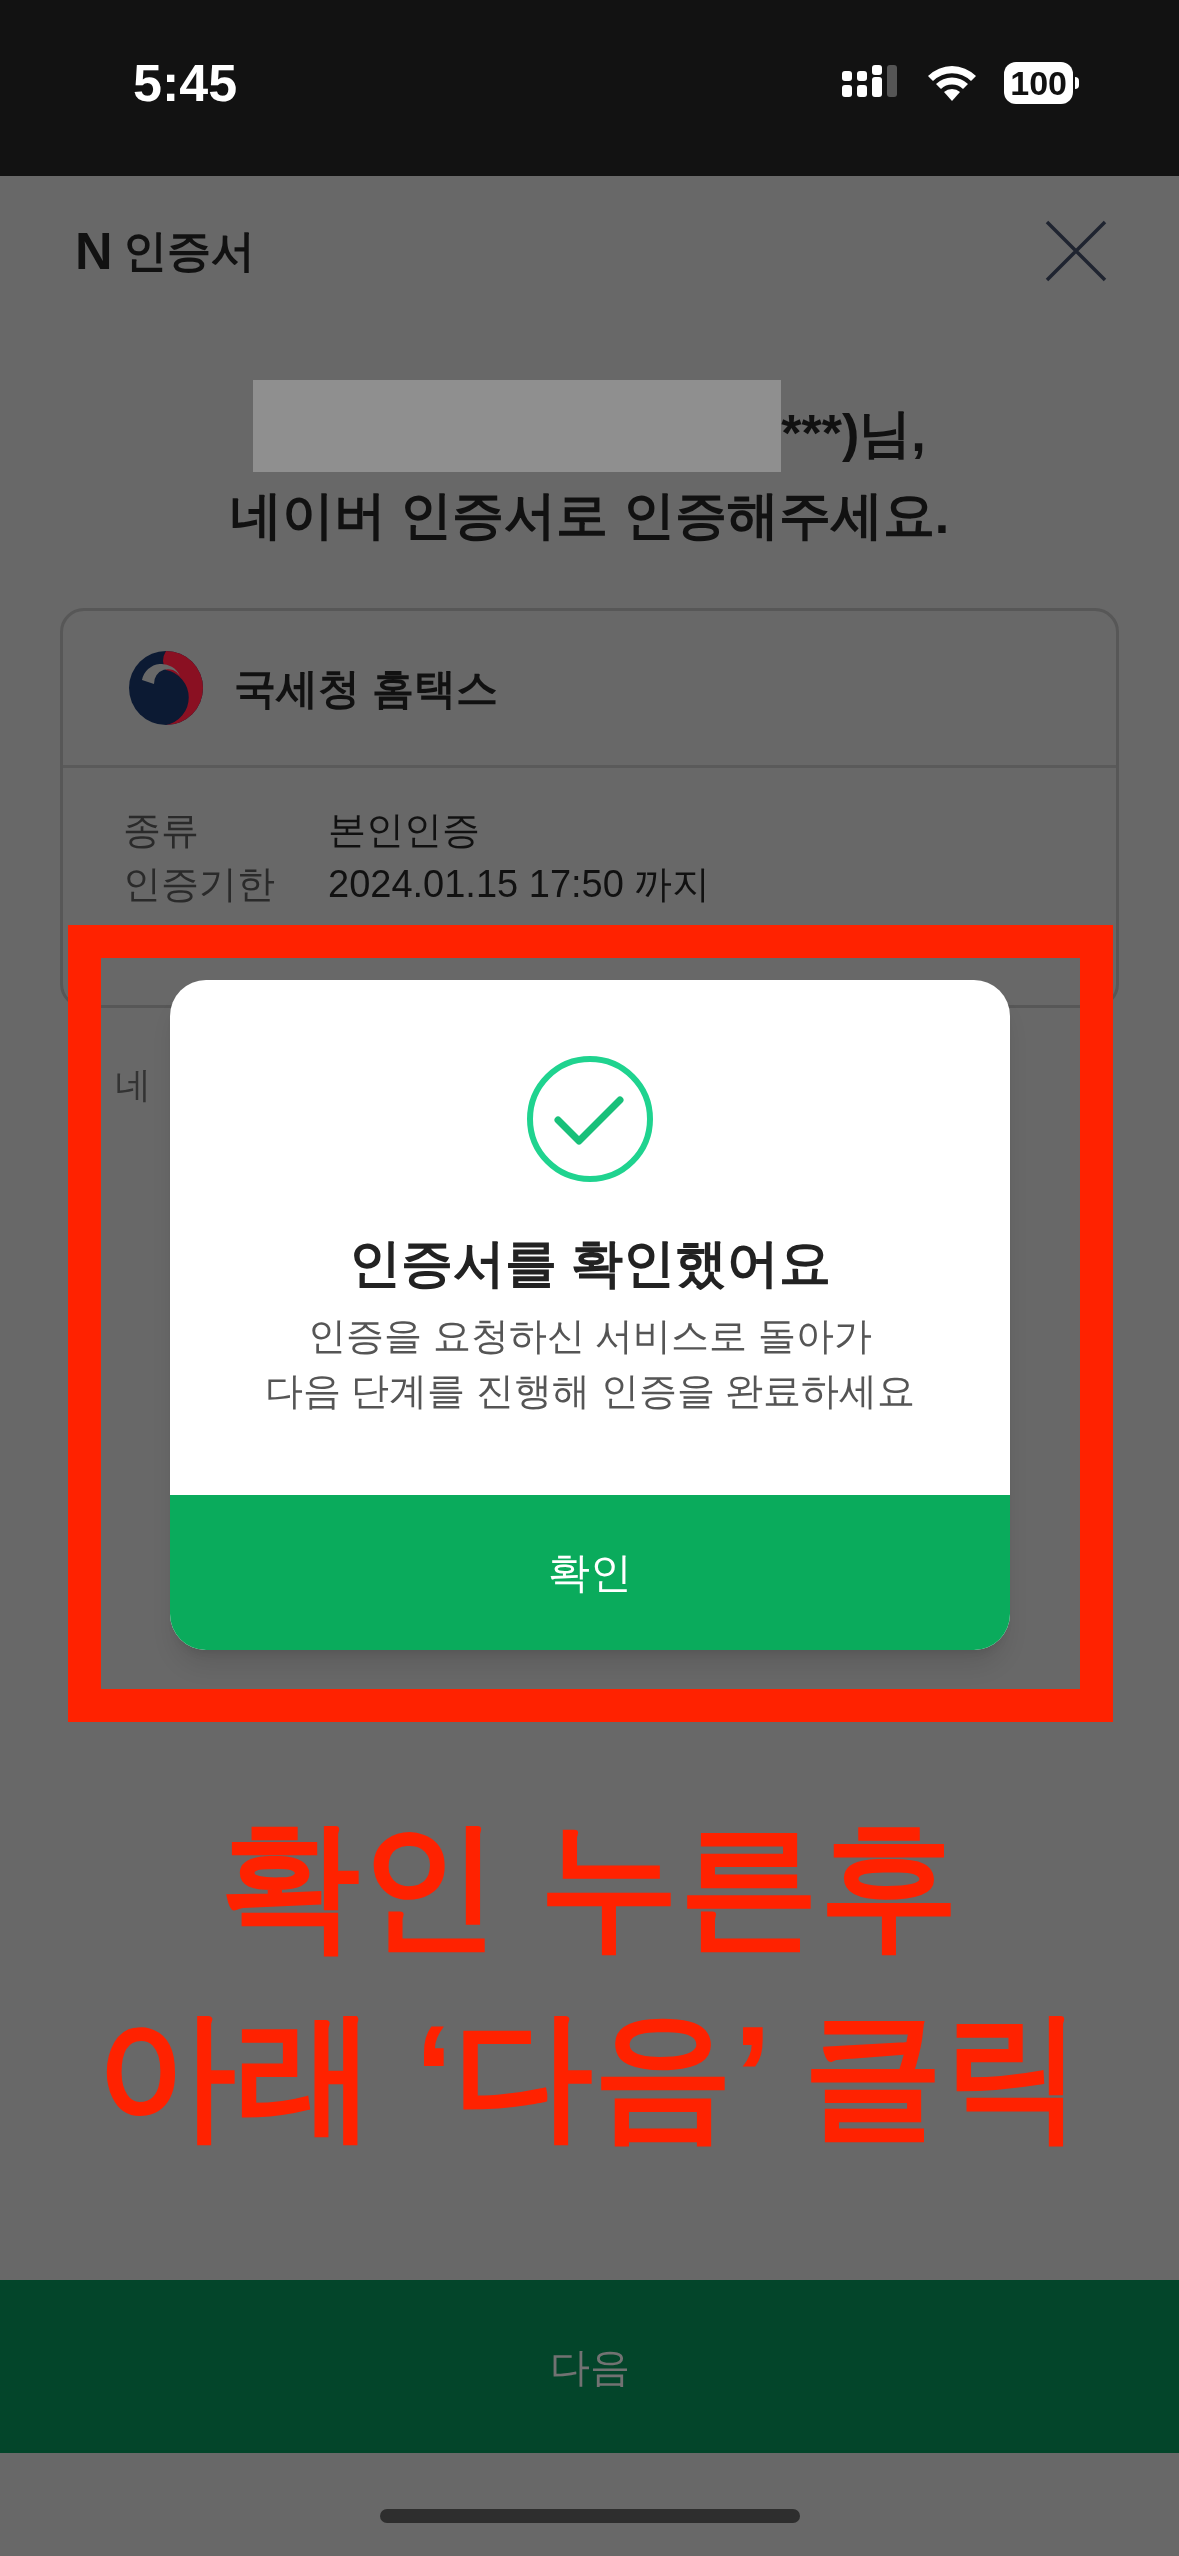  I want to click on confirm-button: 확인, so click(590, 1572).